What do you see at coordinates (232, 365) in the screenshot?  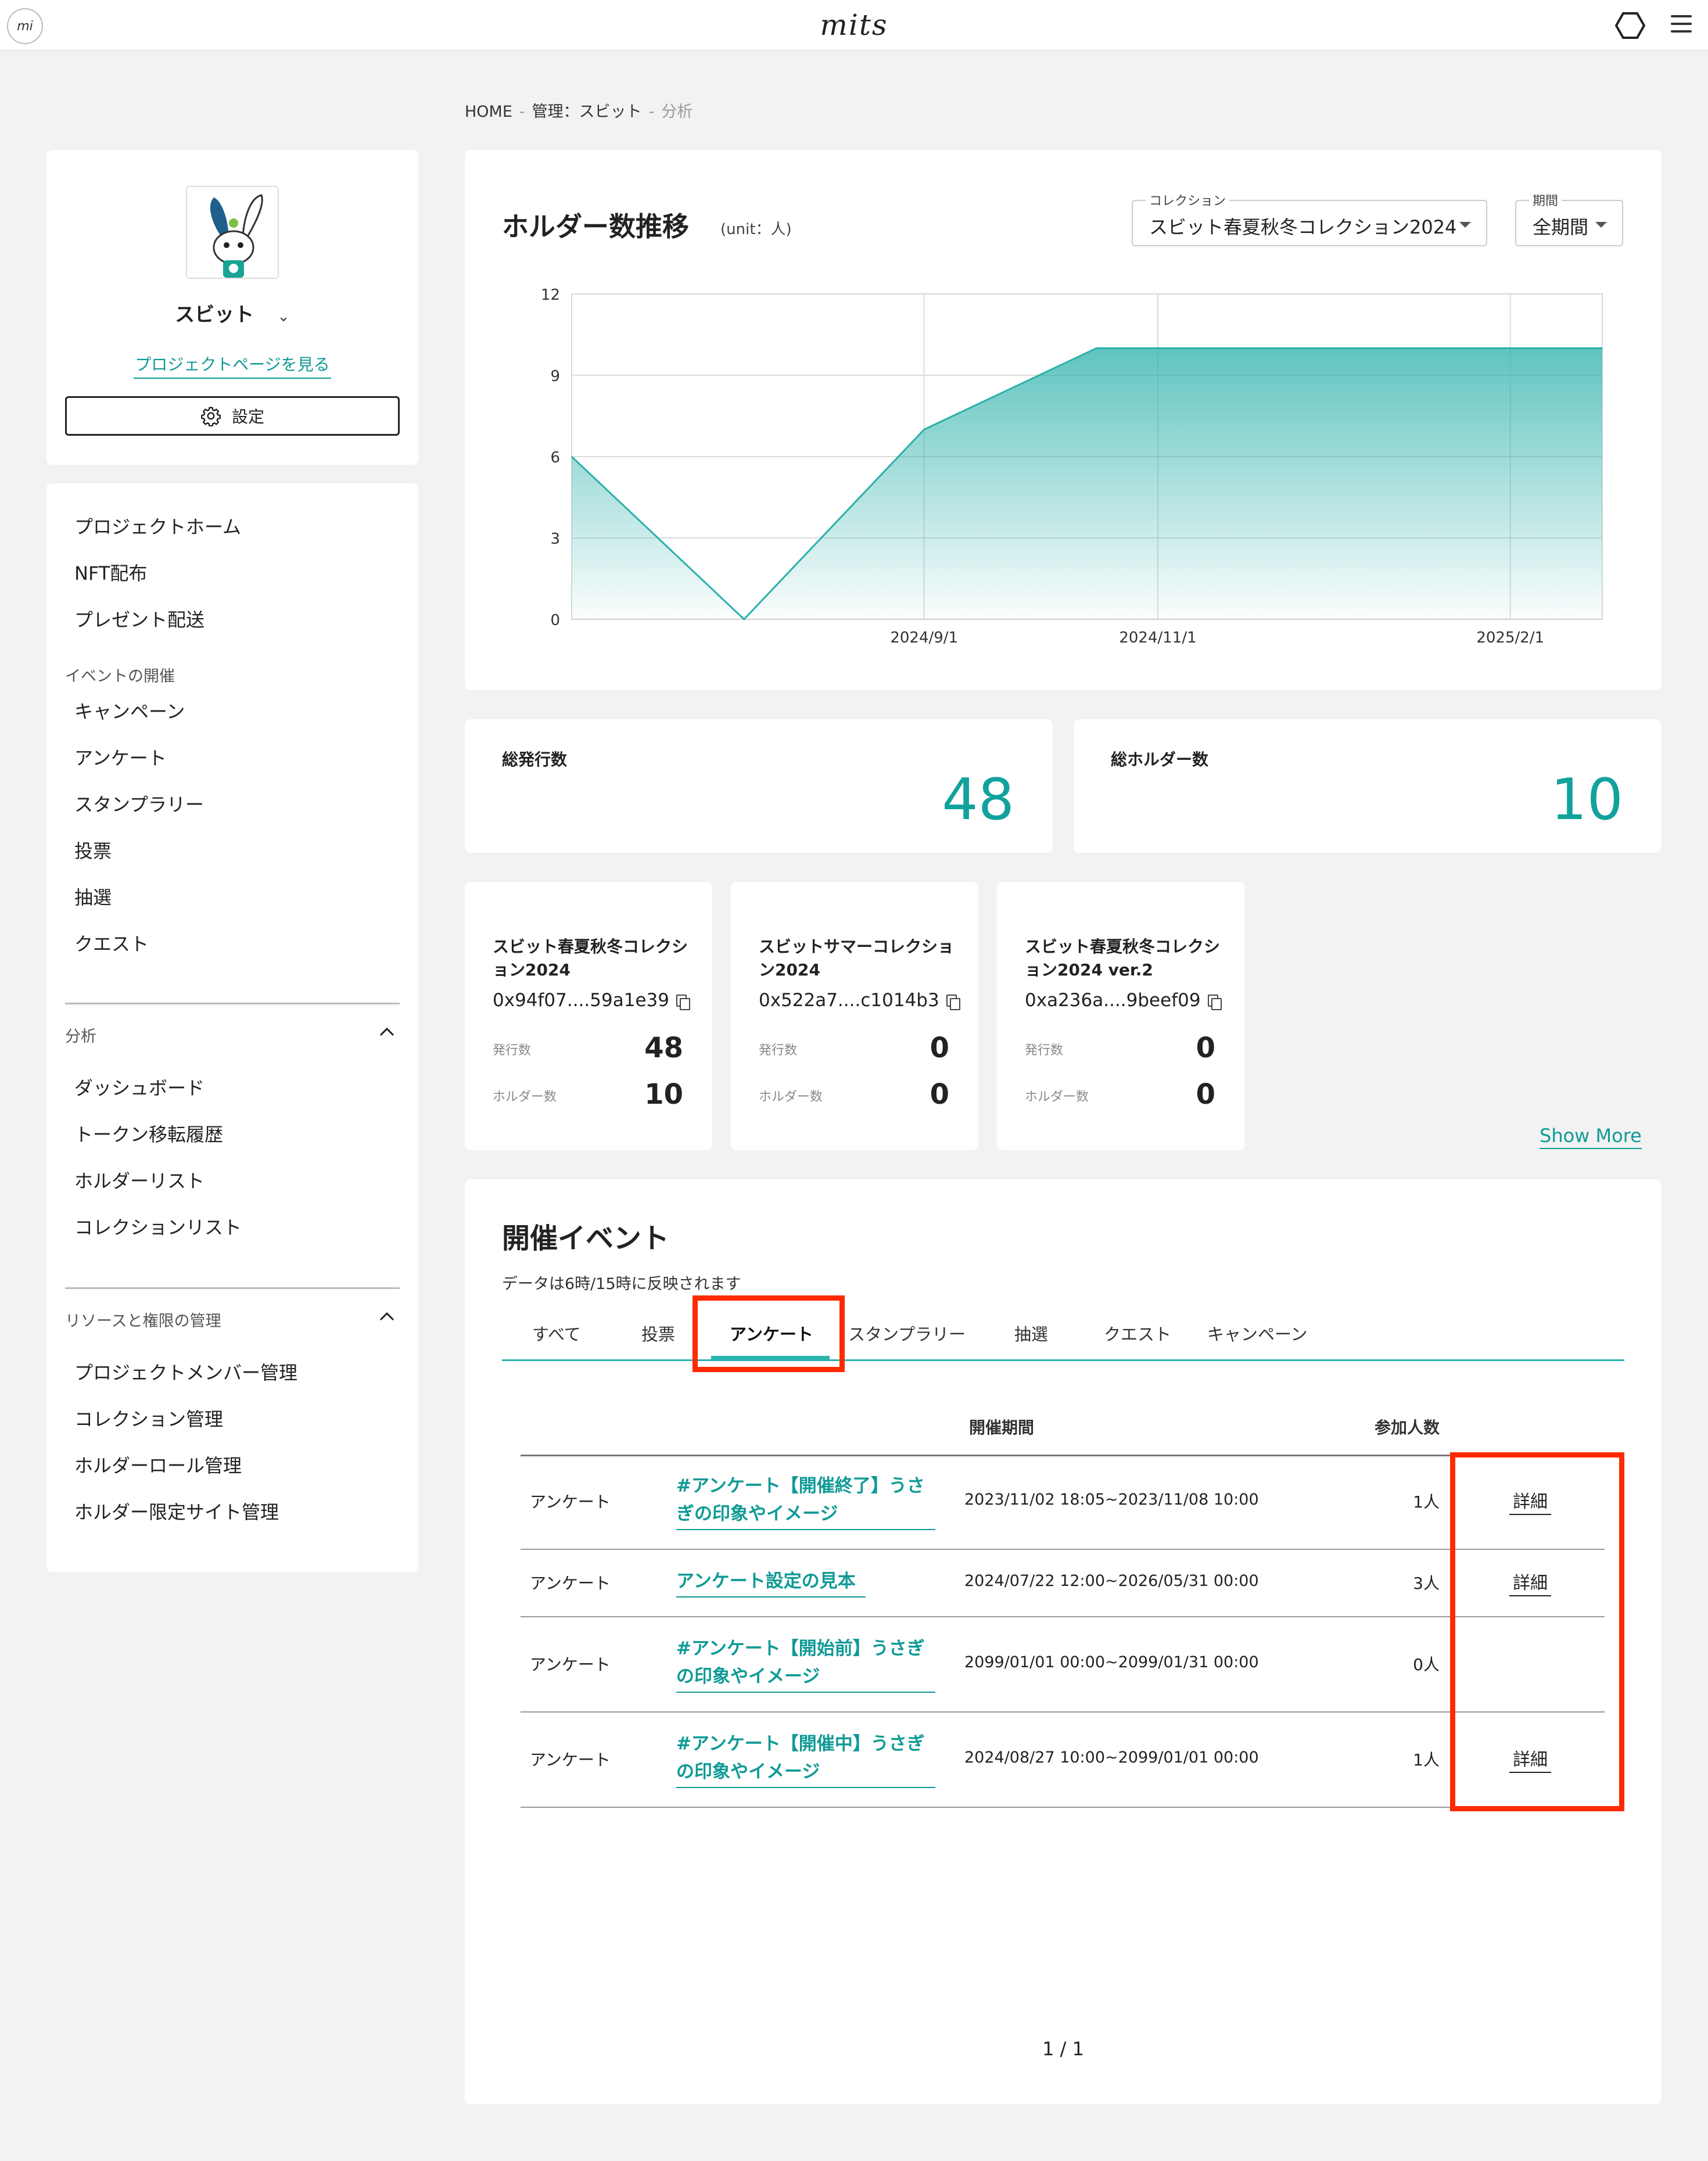 I see `project-page-link: プロジェクトページを見る` at bounding box center [232, 365].